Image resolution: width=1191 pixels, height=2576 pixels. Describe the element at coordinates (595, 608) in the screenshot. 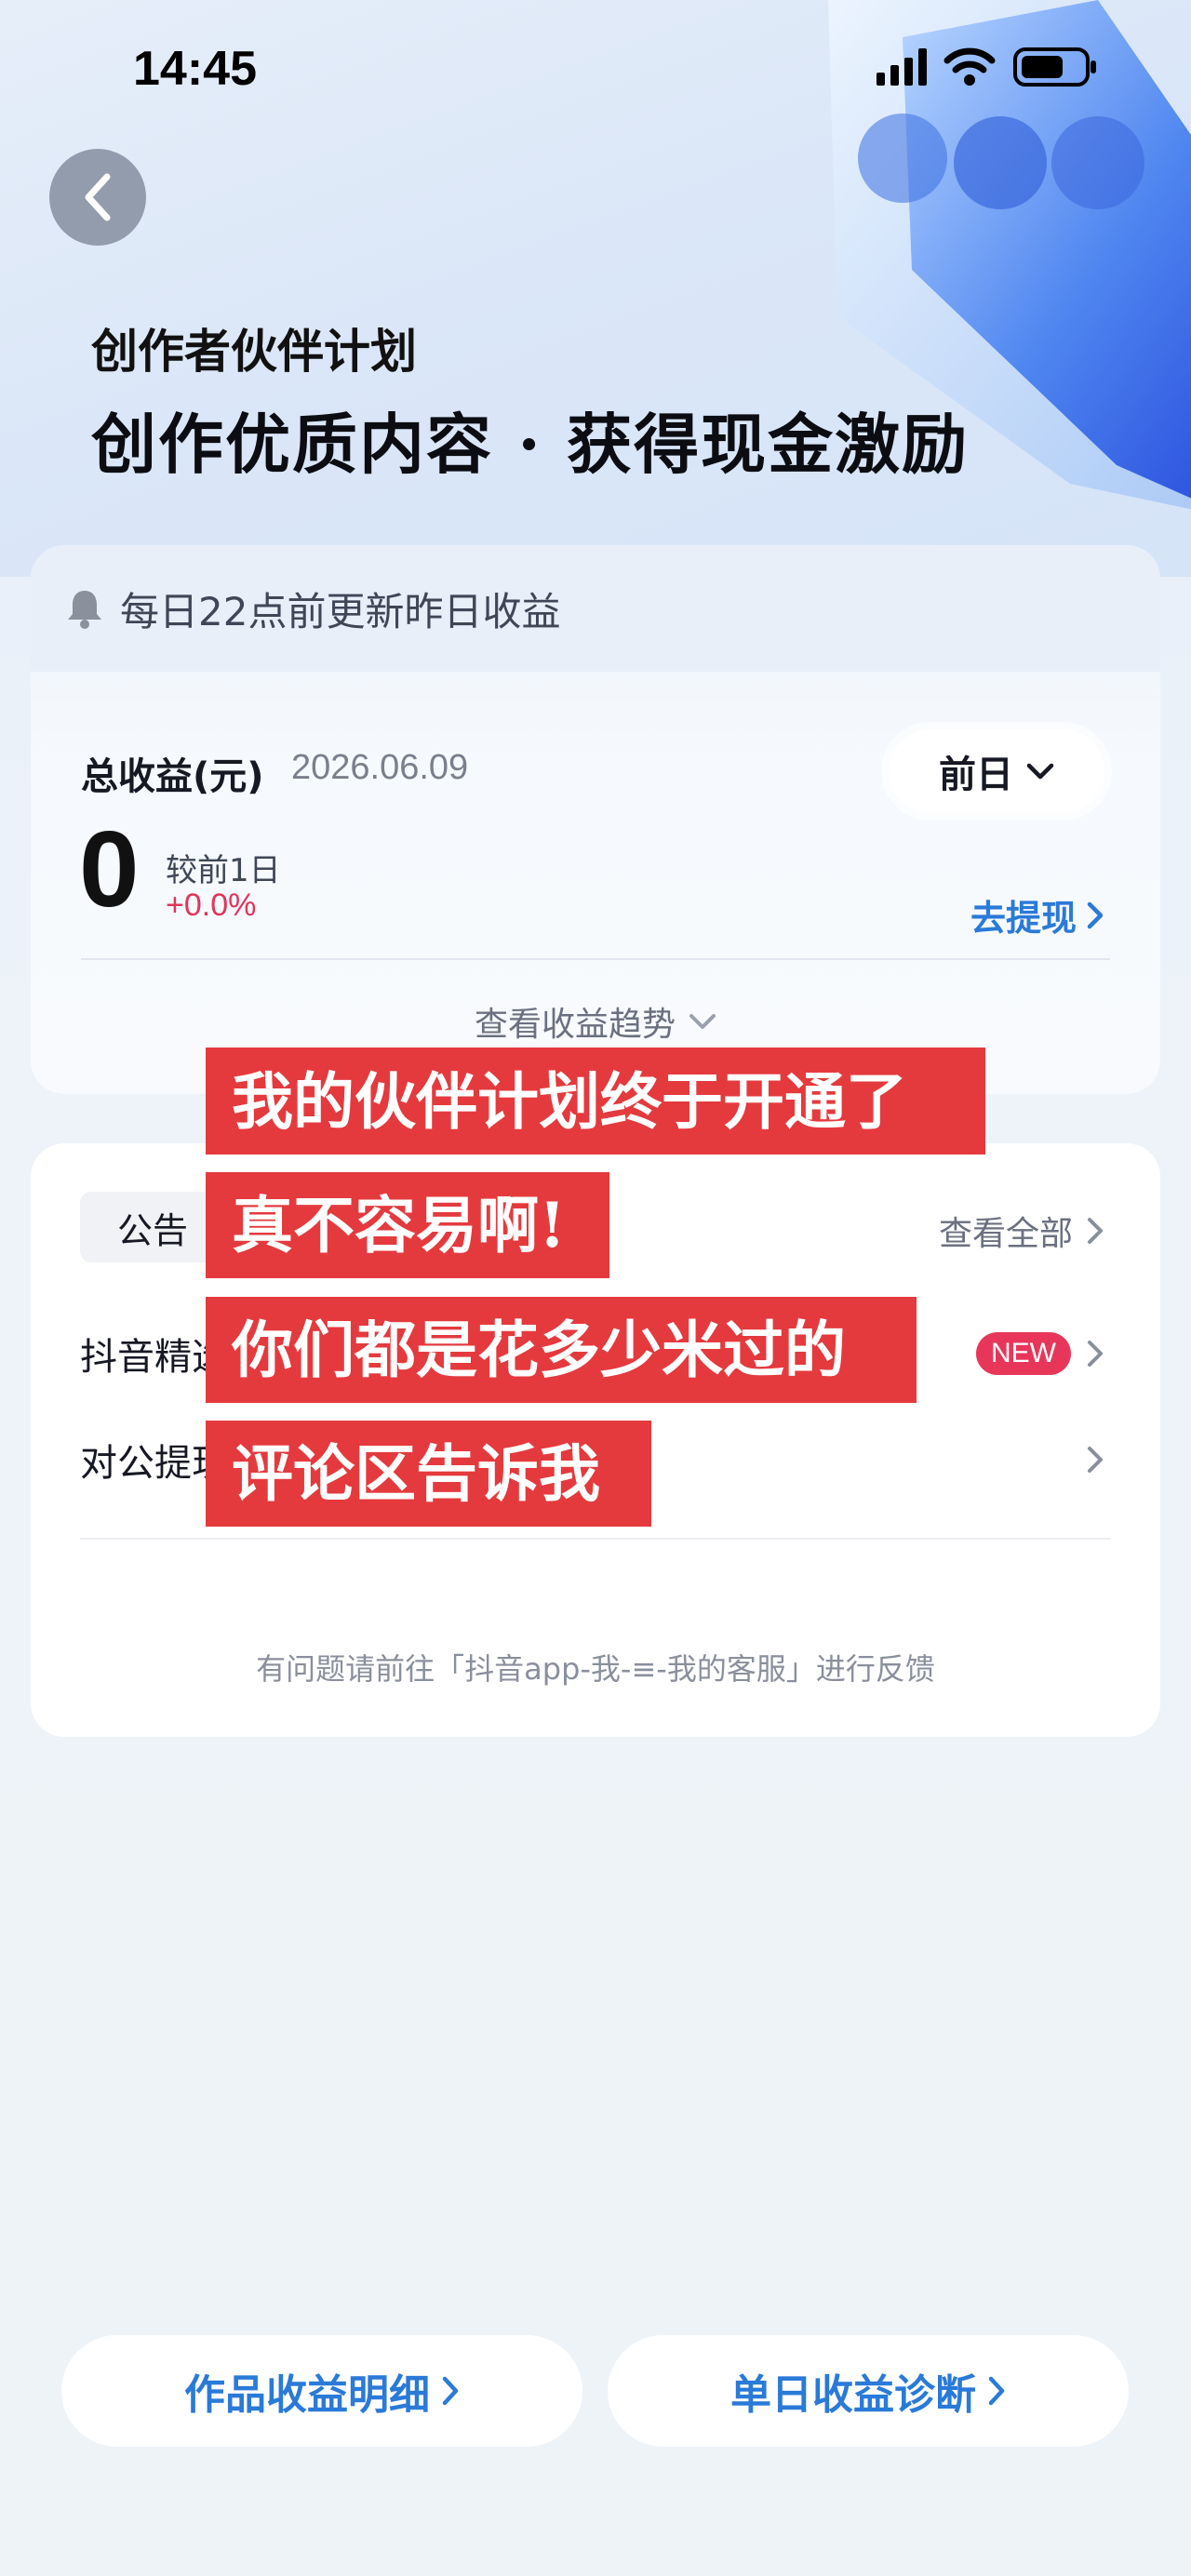

I see `update-notice: 每日22点前更新昨日收益` at that location.